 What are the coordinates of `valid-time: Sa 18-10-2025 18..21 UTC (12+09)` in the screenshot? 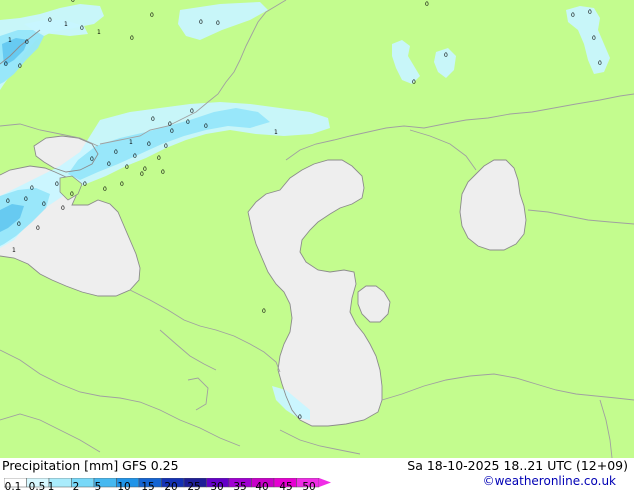 It's located at (517, 465).